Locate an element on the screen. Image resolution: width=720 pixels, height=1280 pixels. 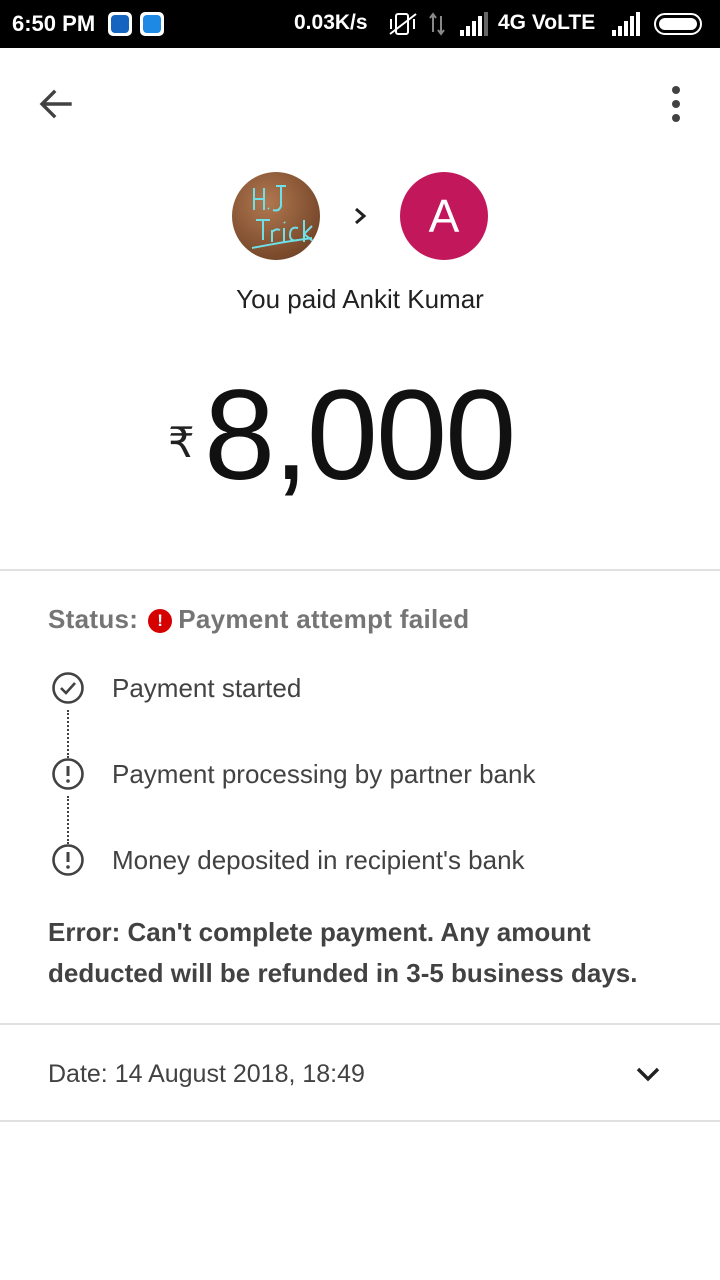
payment-status: Status:! Payment attempt failed is located at coordinates (258, 619).